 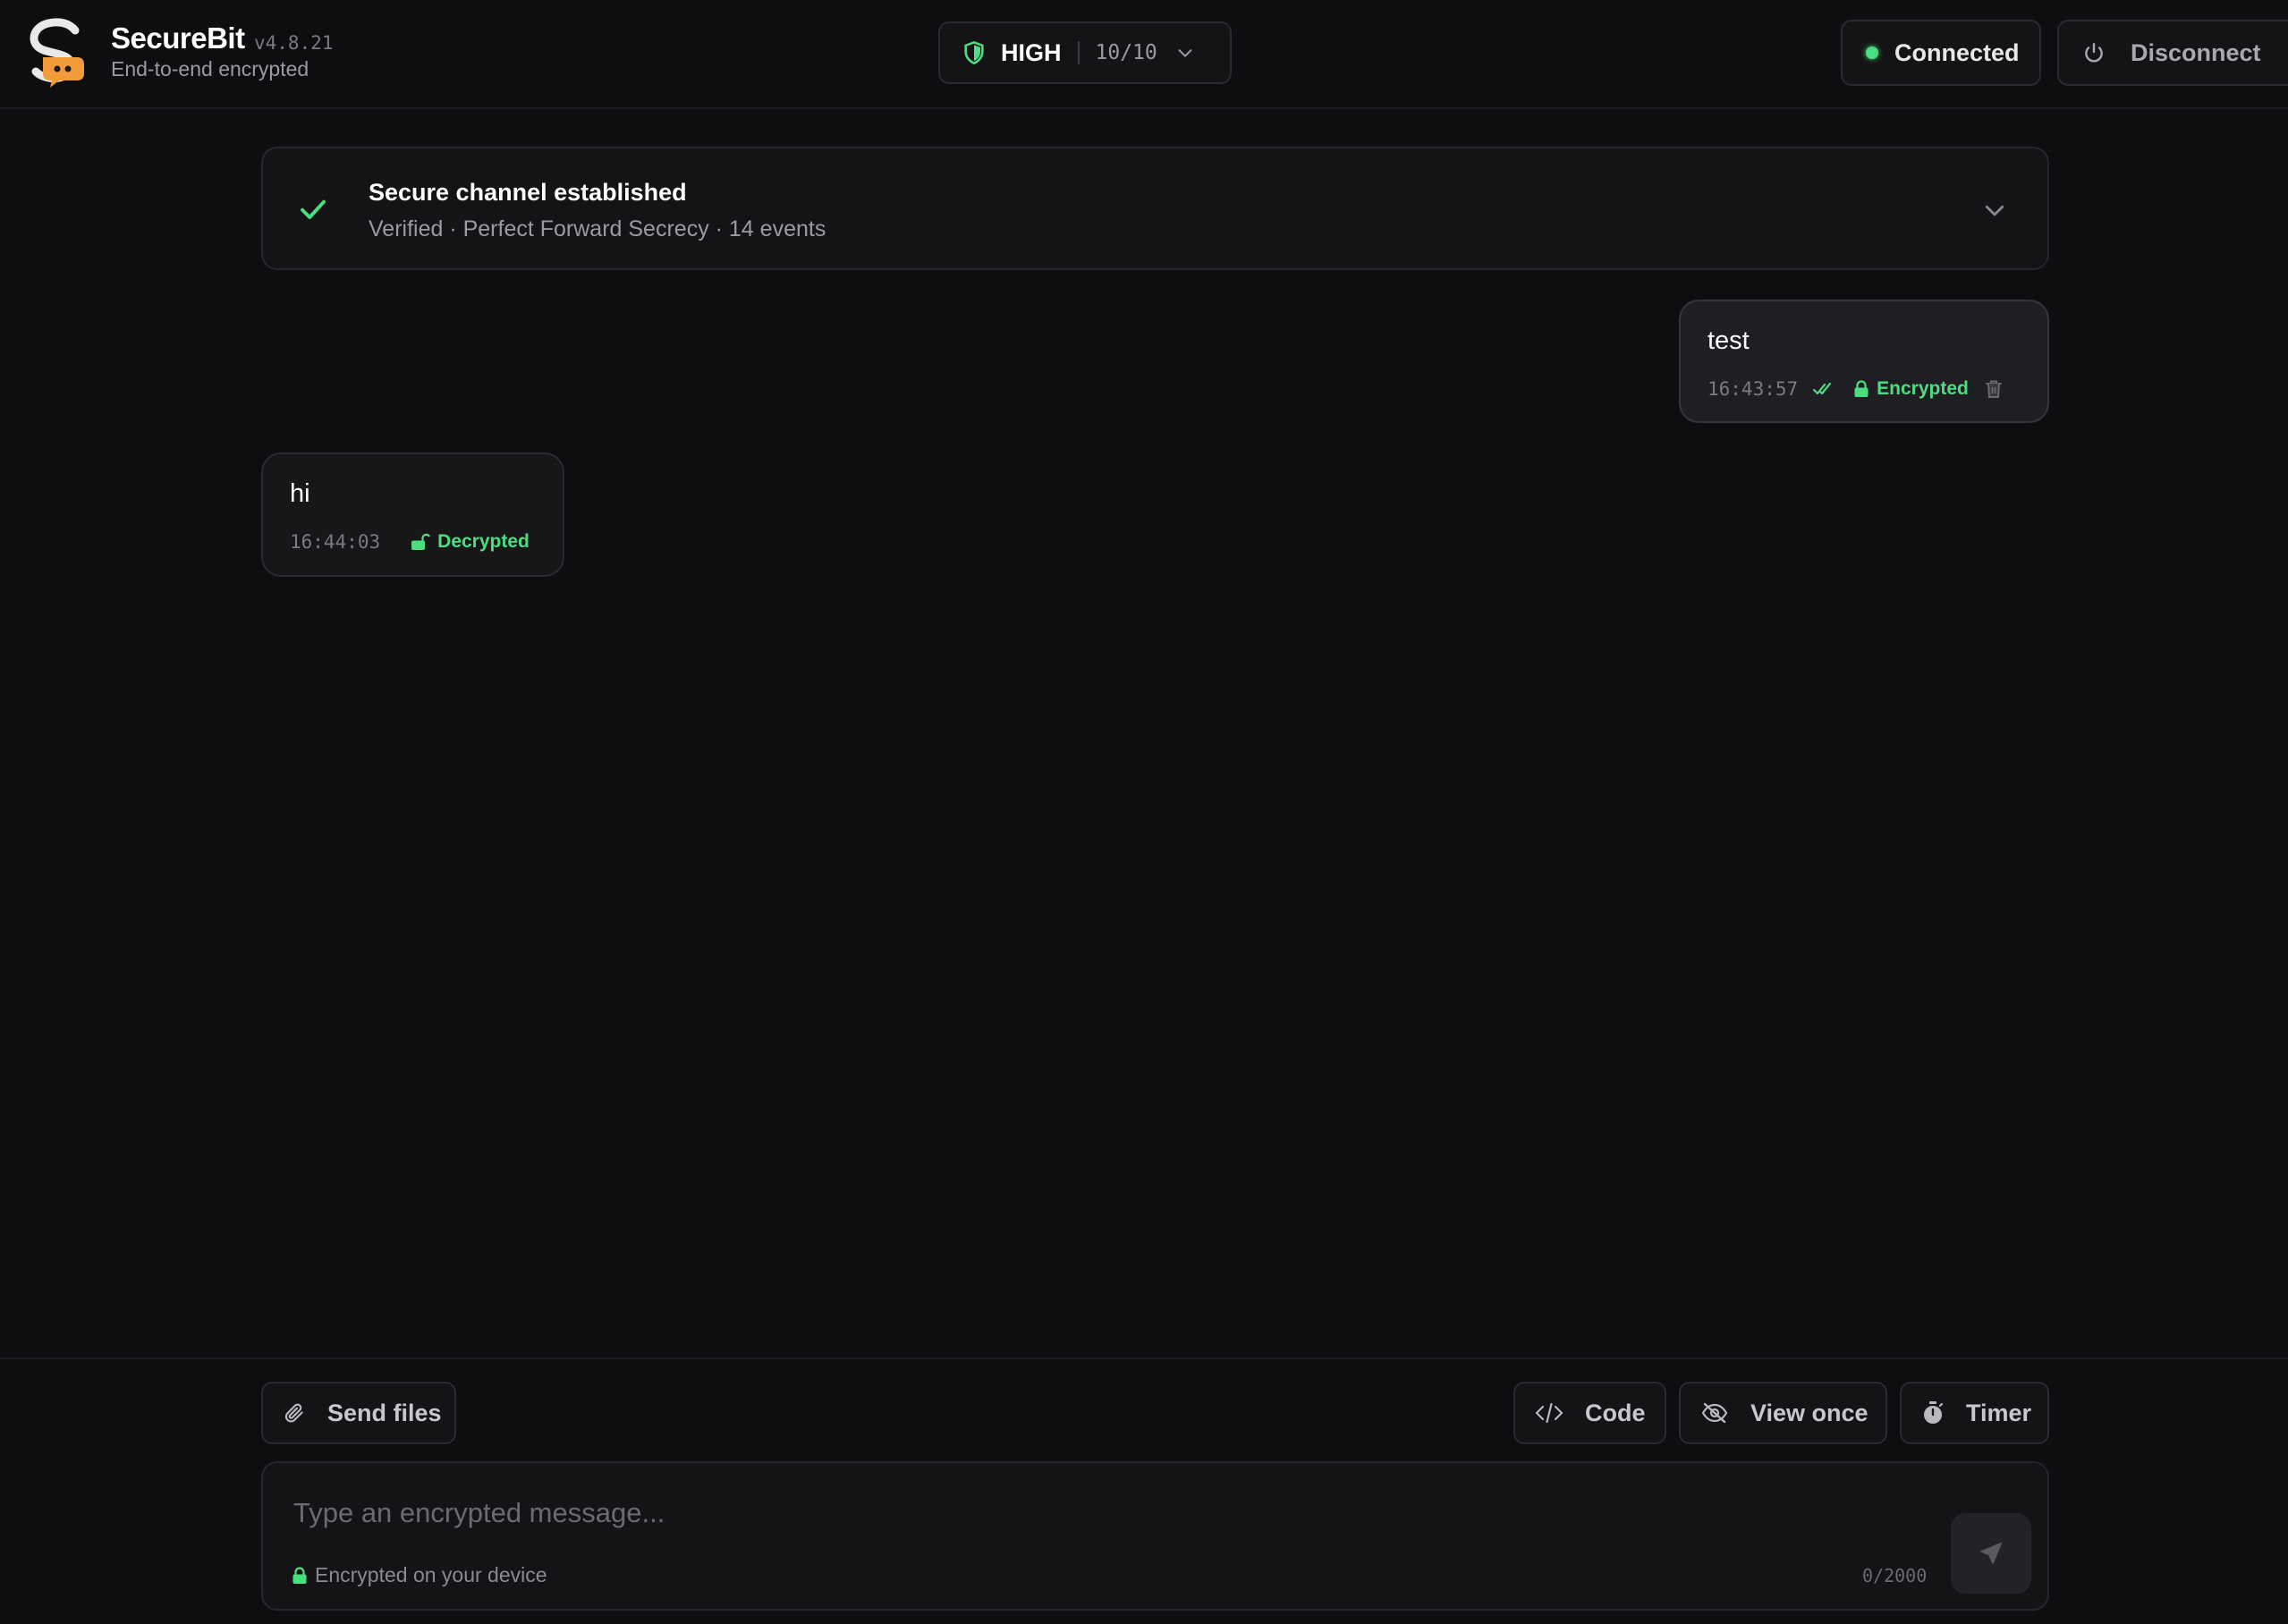 I want to click on message-incoming: hi 16:44:03 Decrypted, so click(x=412, y=515).